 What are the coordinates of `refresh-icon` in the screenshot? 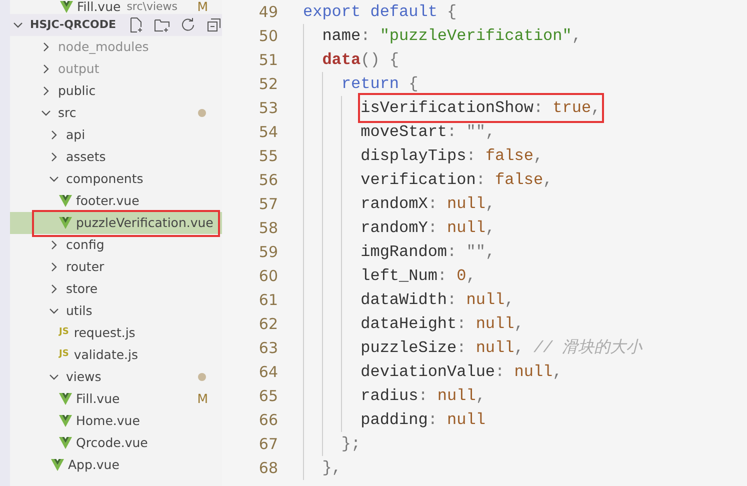 It's located at (188, 25).